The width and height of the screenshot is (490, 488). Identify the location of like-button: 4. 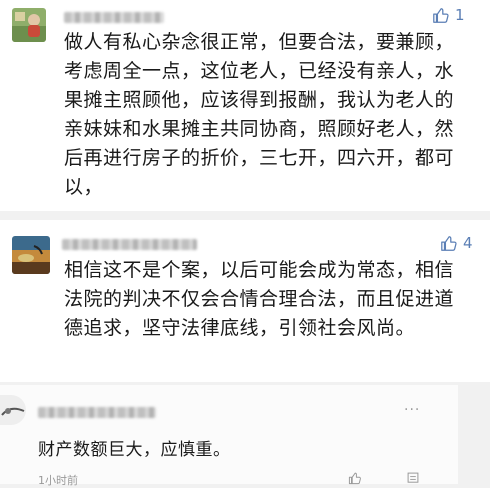
(456, 243).